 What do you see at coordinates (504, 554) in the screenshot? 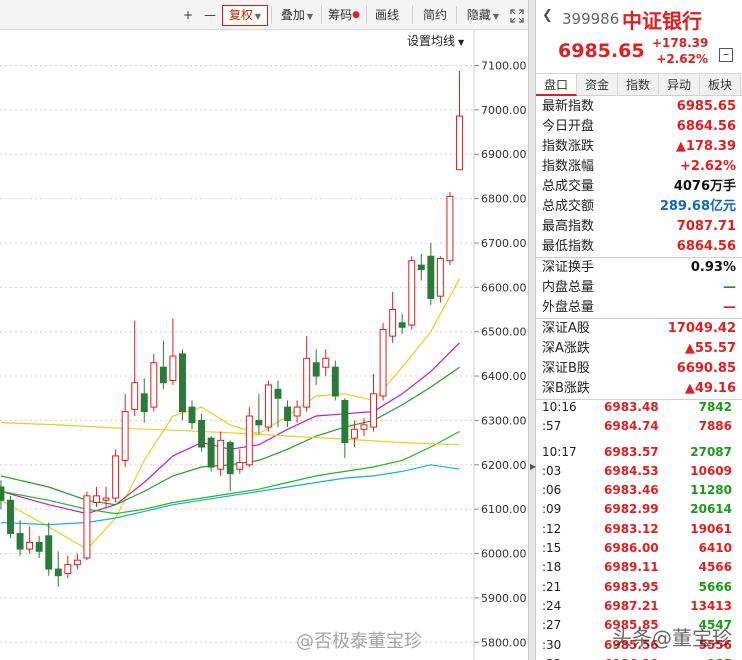
I see `y-tick-label: 6000.00` at bounding box center [504, 554].